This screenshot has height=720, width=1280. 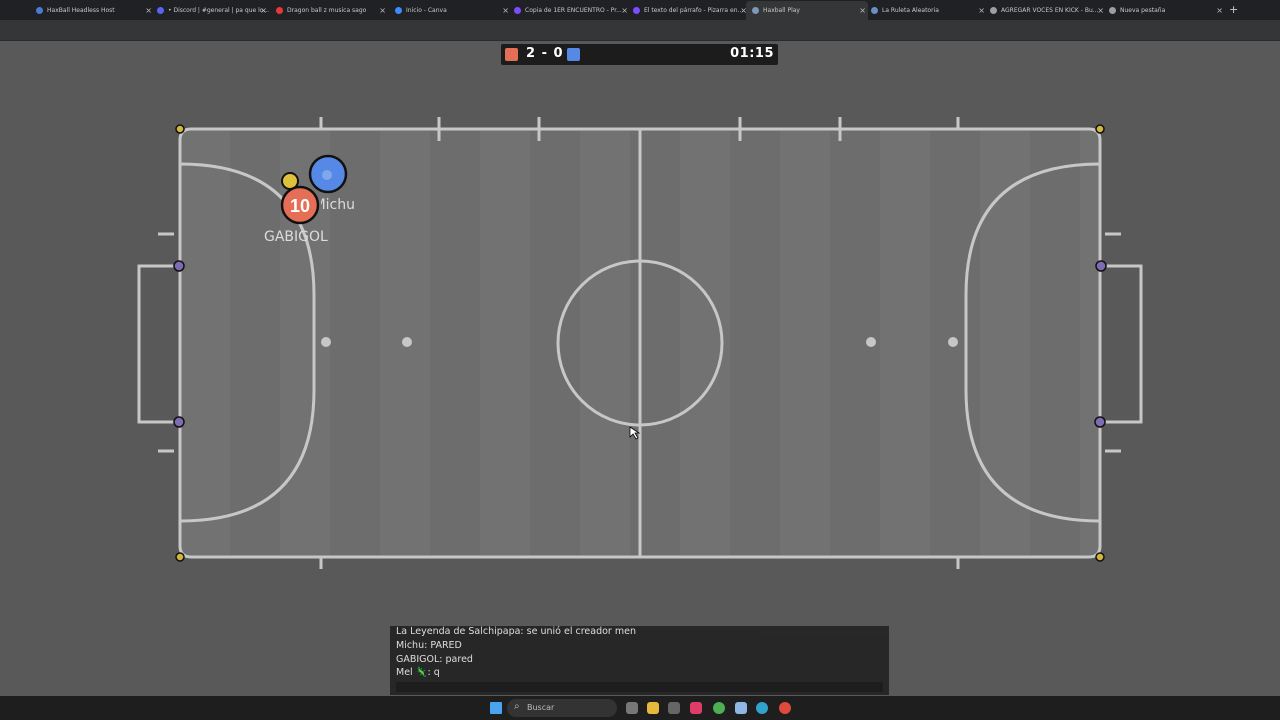 What do you see at coordinates (741, 708) in the screenshot?
I see `notepad-icon` at bounding box center [741, 708].